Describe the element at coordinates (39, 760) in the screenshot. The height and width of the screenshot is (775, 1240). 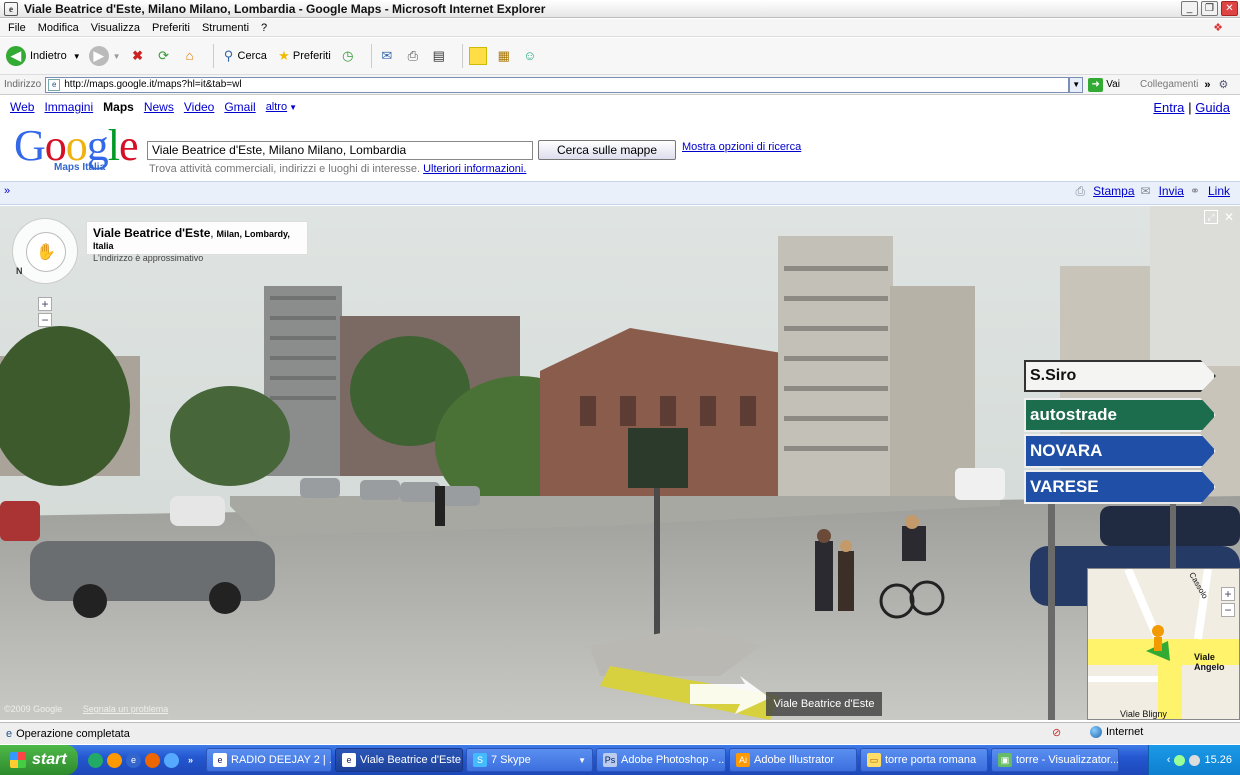
I see `start-button: start` at that location.